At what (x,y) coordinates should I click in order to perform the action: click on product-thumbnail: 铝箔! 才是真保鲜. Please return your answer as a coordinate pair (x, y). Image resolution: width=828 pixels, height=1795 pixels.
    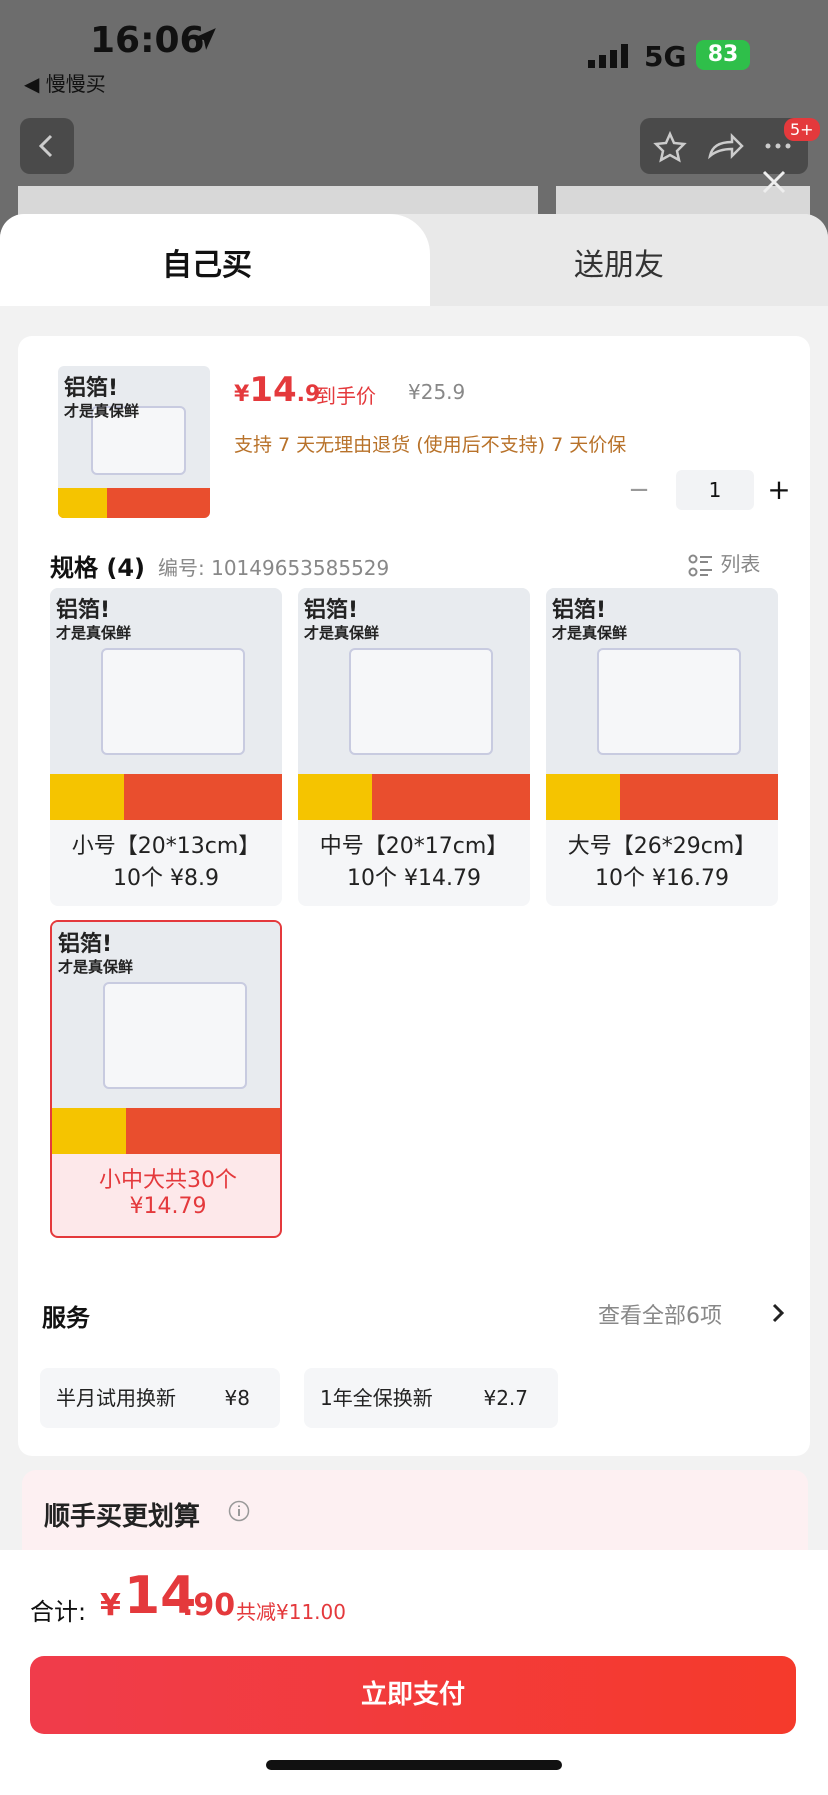
    Looking at the image, I should click on (134, 442).